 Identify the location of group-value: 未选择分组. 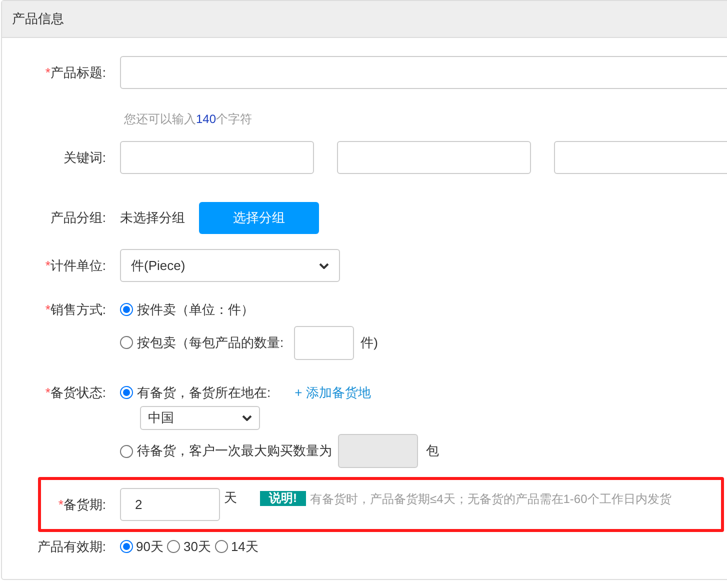
(152, 218).